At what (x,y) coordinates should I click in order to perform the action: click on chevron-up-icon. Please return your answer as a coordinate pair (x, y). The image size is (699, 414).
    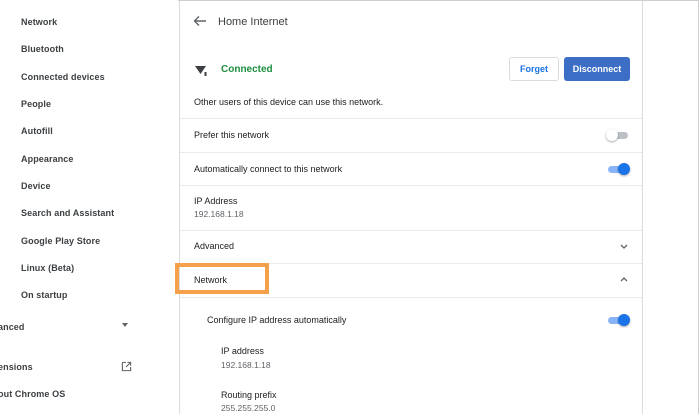
    Looking at the image, I should click on (624, 279).